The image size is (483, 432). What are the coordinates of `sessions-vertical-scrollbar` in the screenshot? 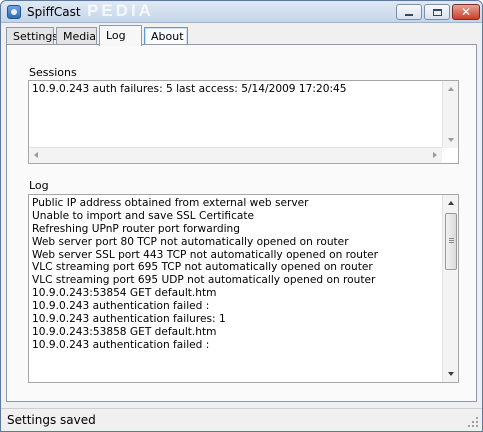 It's located at (450, 114).